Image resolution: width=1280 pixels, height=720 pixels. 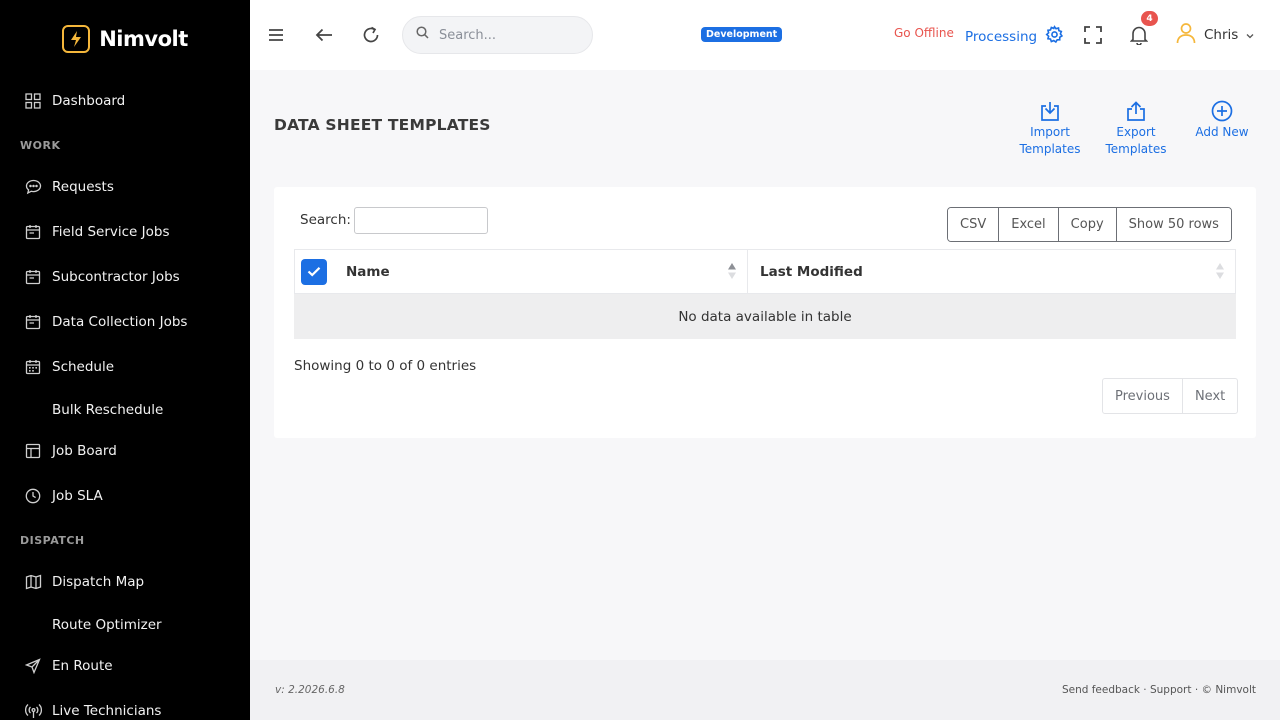 What do you see at coordinates (1149, 18) in the screenshot?
I see `notification-badge: 4` at bounding box center [1149, 18].